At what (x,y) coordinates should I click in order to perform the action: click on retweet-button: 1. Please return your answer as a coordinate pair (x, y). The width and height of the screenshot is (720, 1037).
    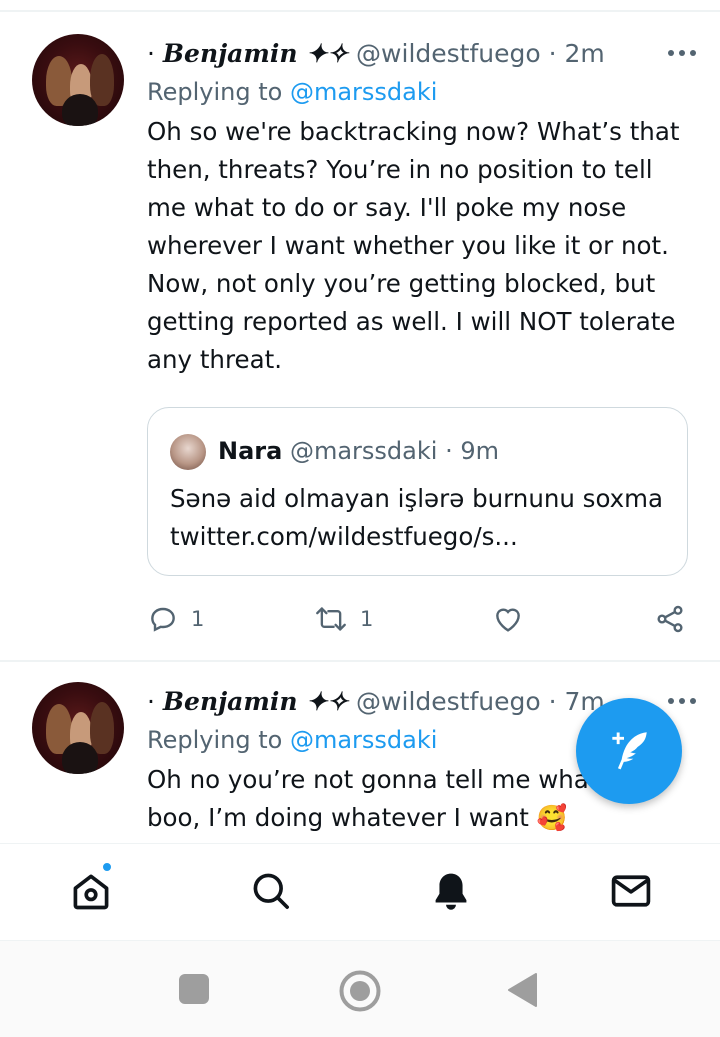
    Looking at the image, I should click on (343, 619).